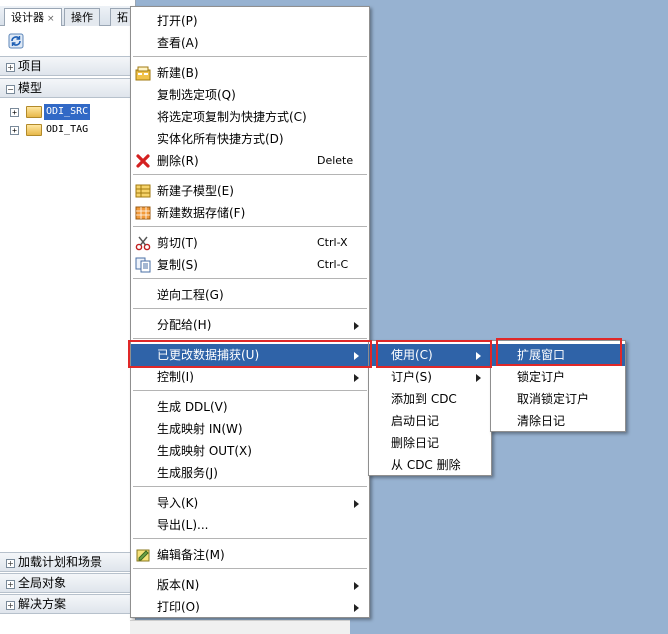 The height and width of the screenshot is (634, 668). What do you see at coordinates (200, 429) in the screenshot?
I see `menu-item-label: 生成映射 IN(W)` at bounding box center [200, 429].